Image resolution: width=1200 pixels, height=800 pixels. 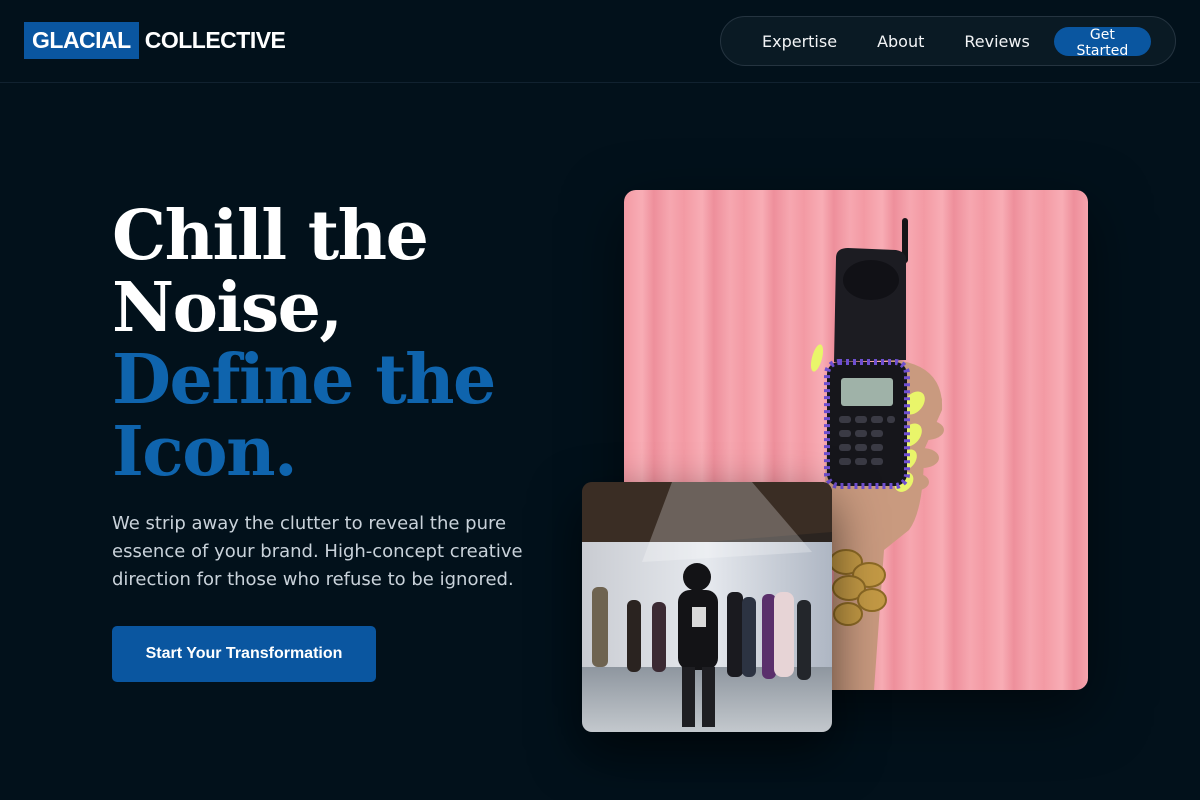 I want to click on nav-link-expertise: Expertise, so click(x=799, y=41).